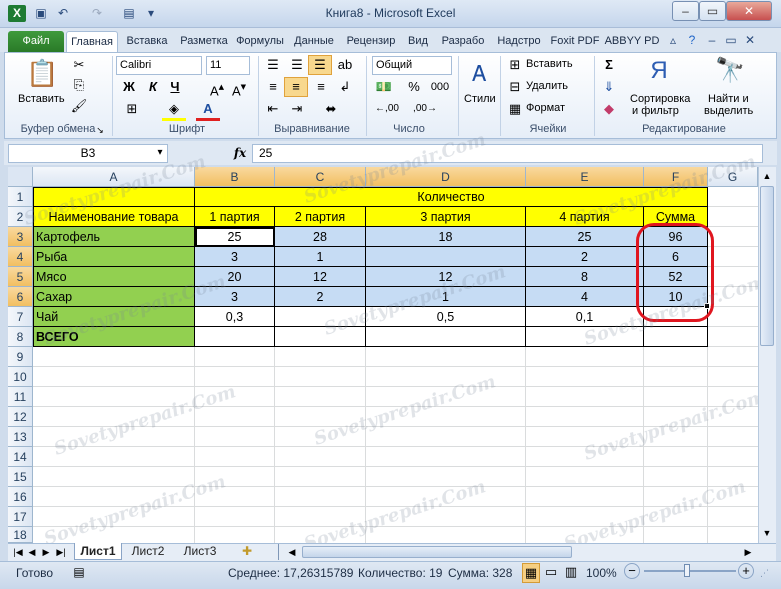  What do you see at coordinates (79, 65) in the screenshot?
I see `cut-icon: ✂` at bounding box center [79, 65].